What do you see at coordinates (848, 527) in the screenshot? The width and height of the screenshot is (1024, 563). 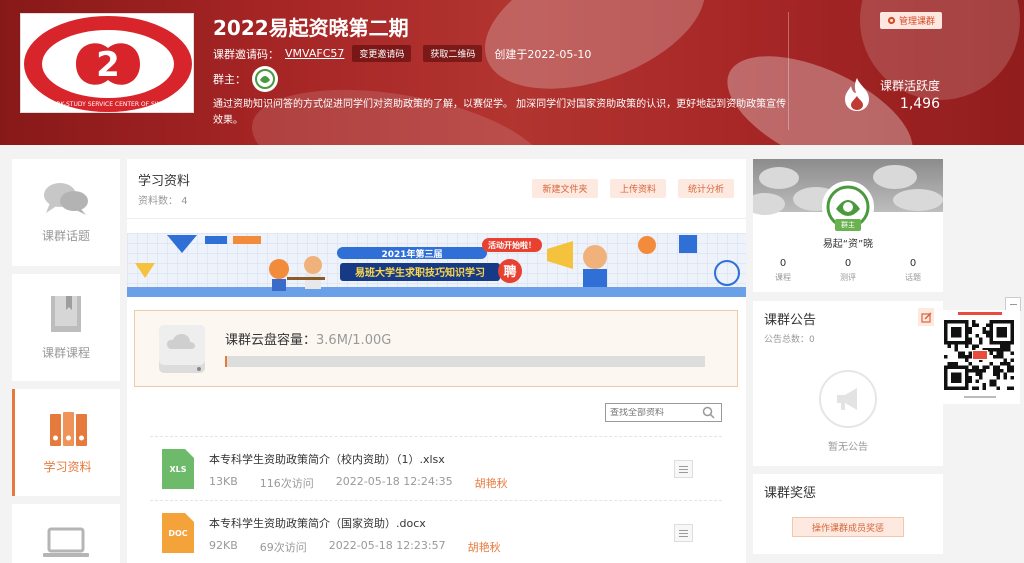 I see `award-members-button: 操作课群成员奖惩` at bounding box center [848, 527].